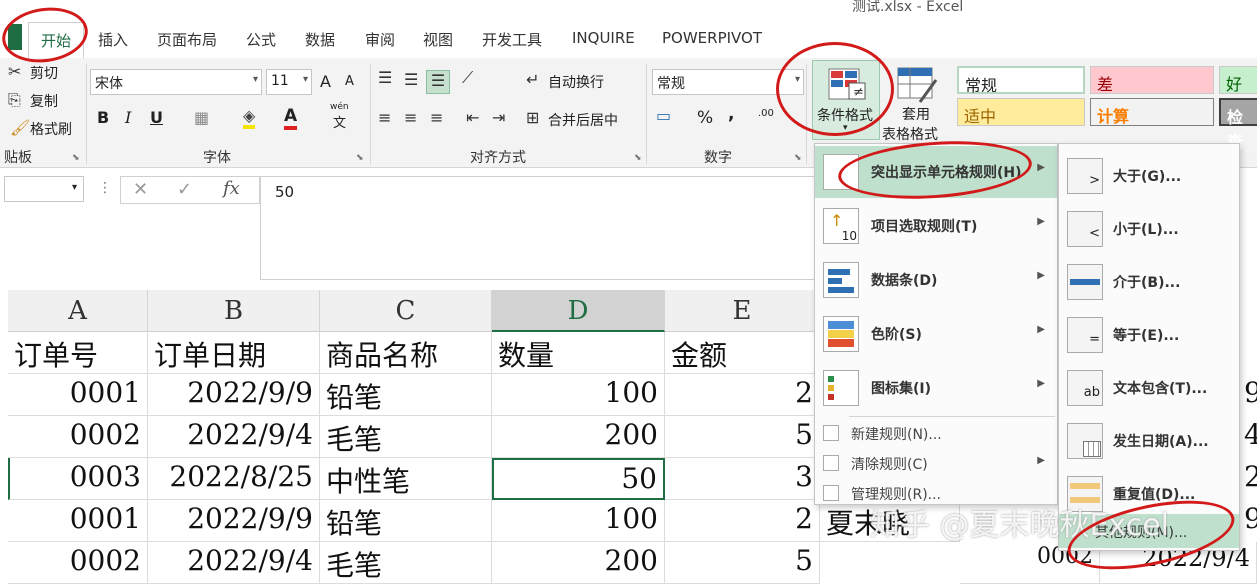  I want to click on cancel-icon: ✕, so click(140, 189).